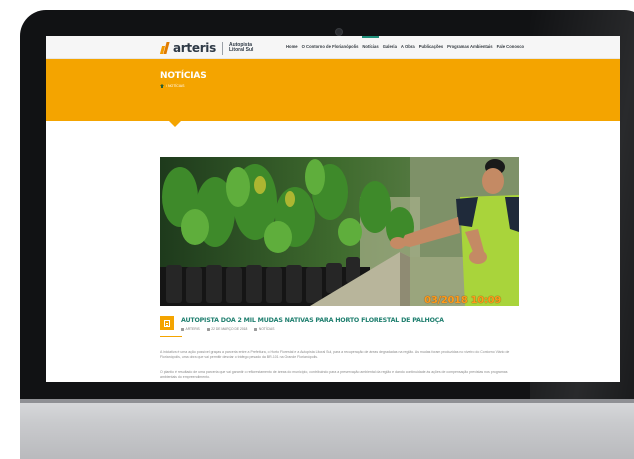 This screenshot has height=459, width=634. Describe the element at coordinates (171, 336) in the screenshot. I see `post-divider` at that location.